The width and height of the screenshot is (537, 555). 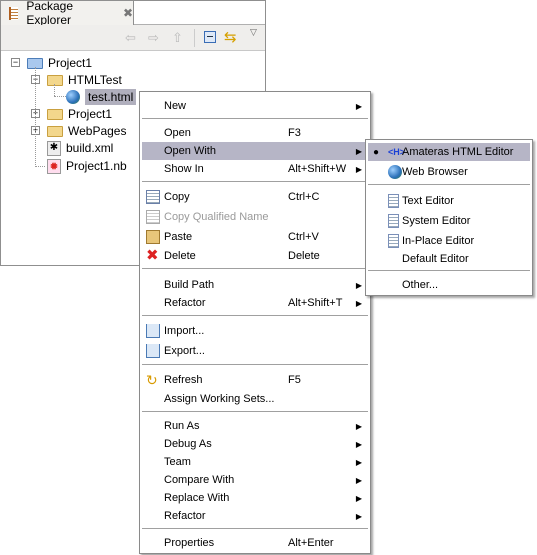 What do you see at coordinates (255, 426) in the screenshot?
I see `menu-item-run-as: Run As ▶` at bounding box center [255, 426].